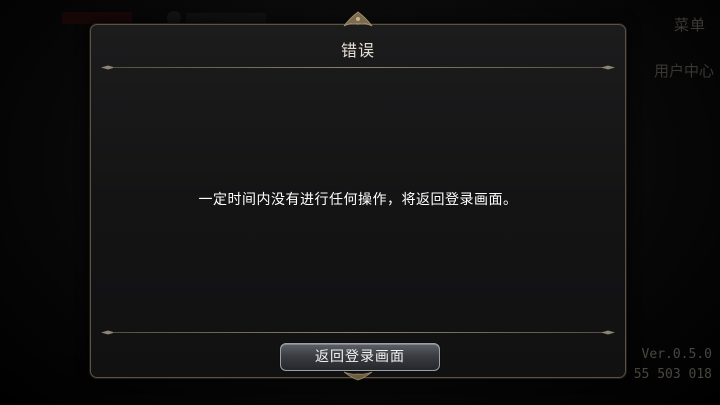 The height and width of the screenshot is (405, 720). I want to click on menu-button: 菜单, so click(689, 25).